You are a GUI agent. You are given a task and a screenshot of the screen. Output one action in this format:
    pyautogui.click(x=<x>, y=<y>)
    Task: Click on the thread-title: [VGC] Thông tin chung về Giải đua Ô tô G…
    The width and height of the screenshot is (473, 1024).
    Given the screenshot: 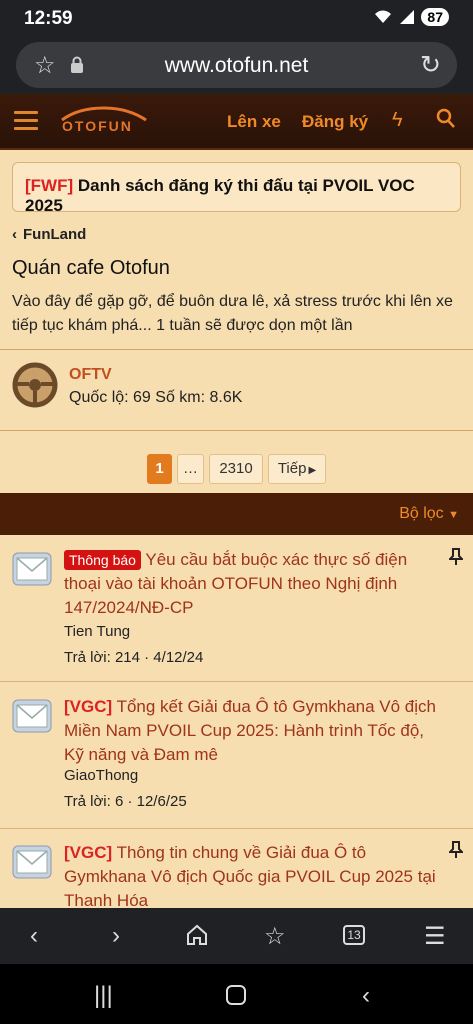 What is the action you would take?
    pyautogui.click(x=251, y=874)
    